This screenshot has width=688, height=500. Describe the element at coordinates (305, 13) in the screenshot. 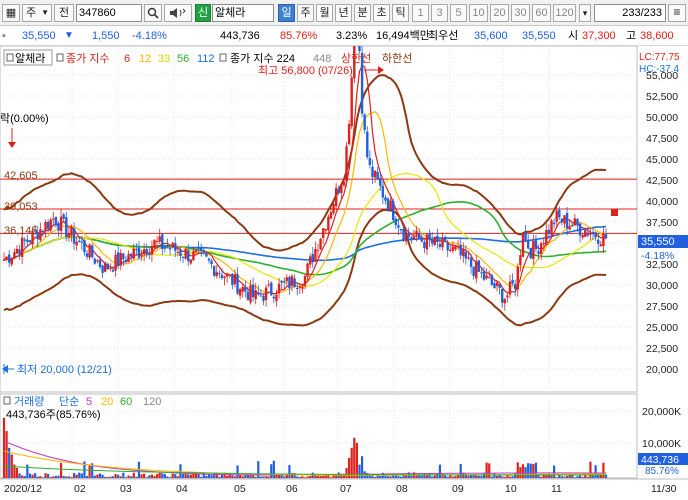

I see `period-week: 주` at that location.